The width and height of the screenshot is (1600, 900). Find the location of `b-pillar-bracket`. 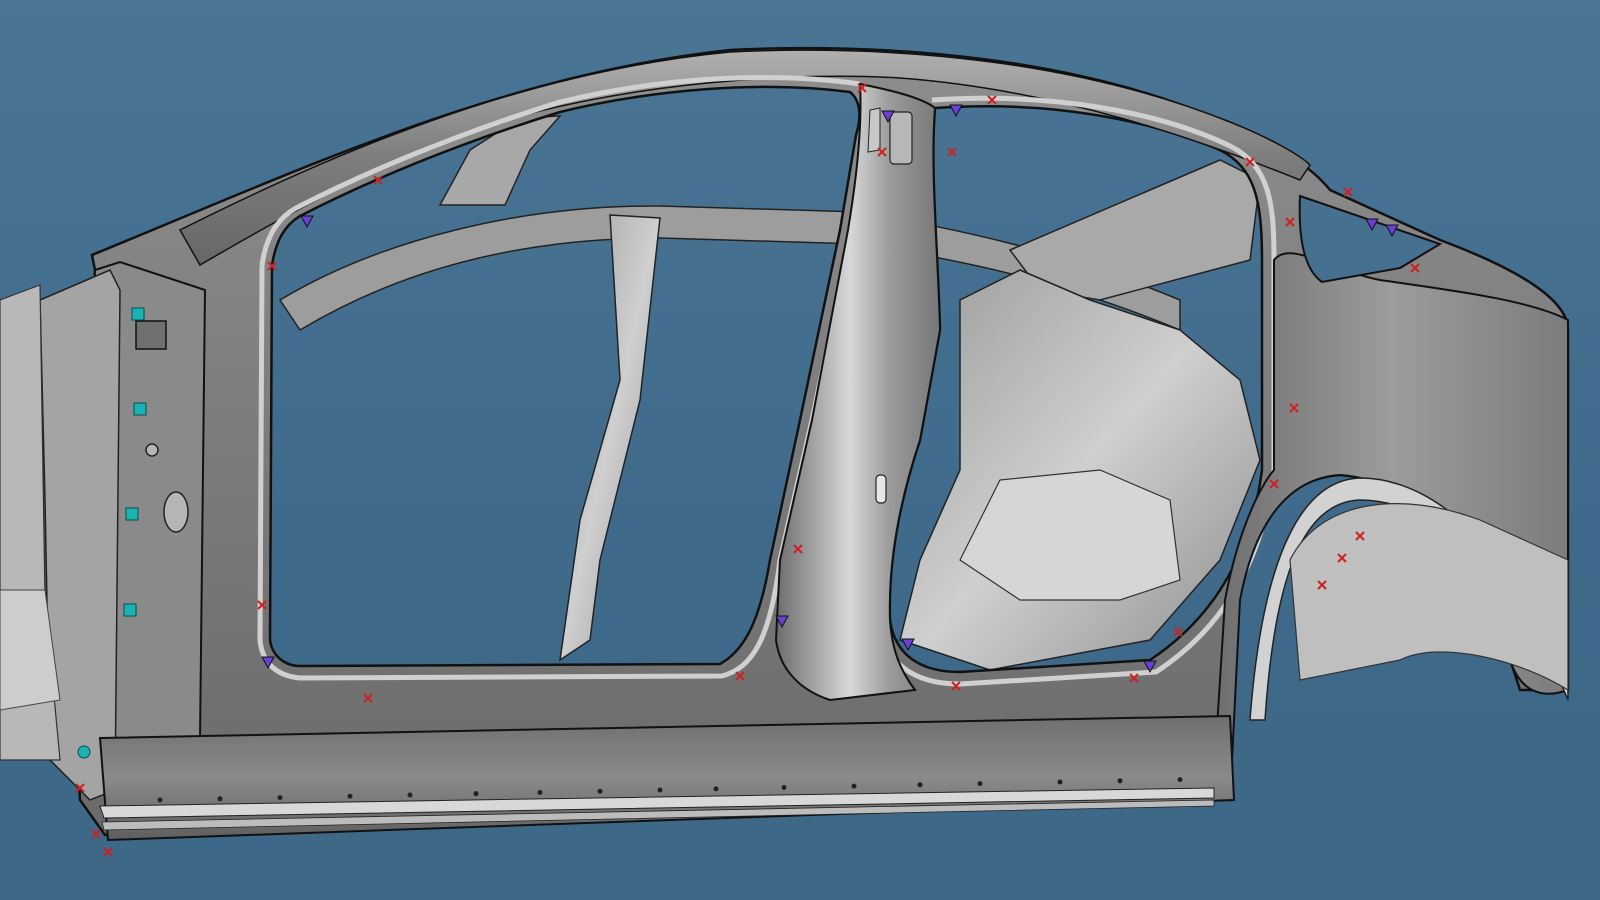

b-pillar-bracket is located at coordinates (874, 130).